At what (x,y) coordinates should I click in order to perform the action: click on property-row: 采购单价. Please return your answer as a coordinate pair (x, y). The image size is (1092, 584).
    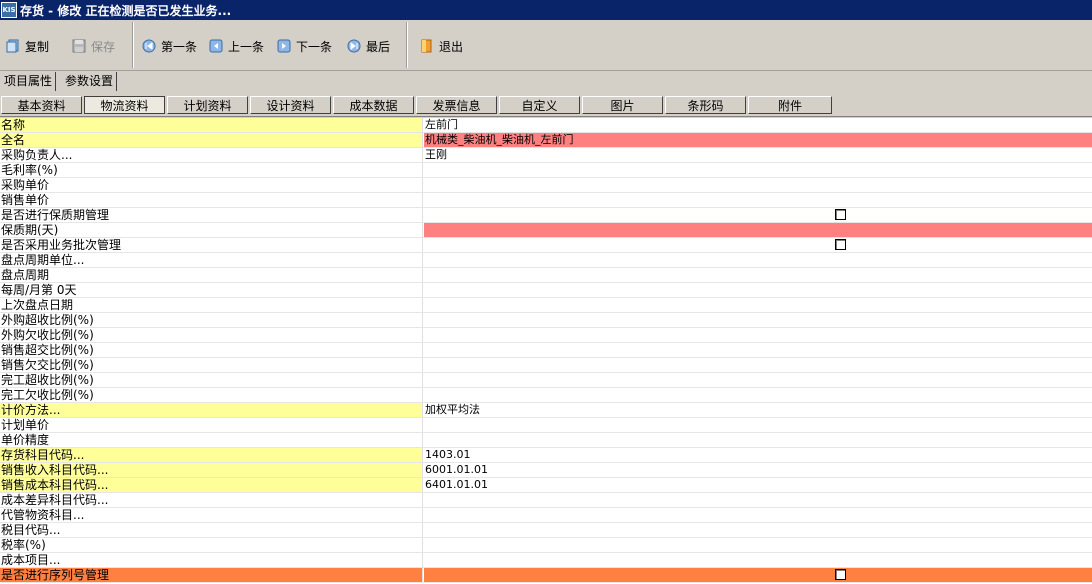
    Looking at the image, I should click on (546, 185).